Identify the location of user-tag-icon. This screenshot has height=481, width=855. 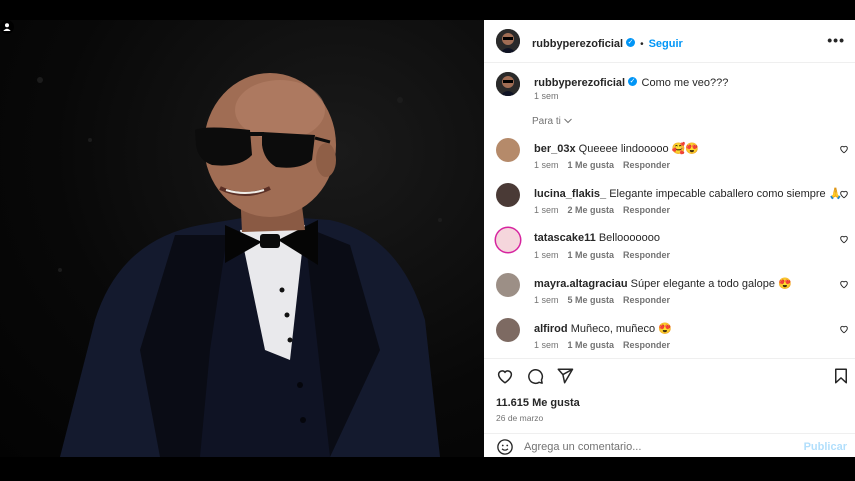
(7, 27).